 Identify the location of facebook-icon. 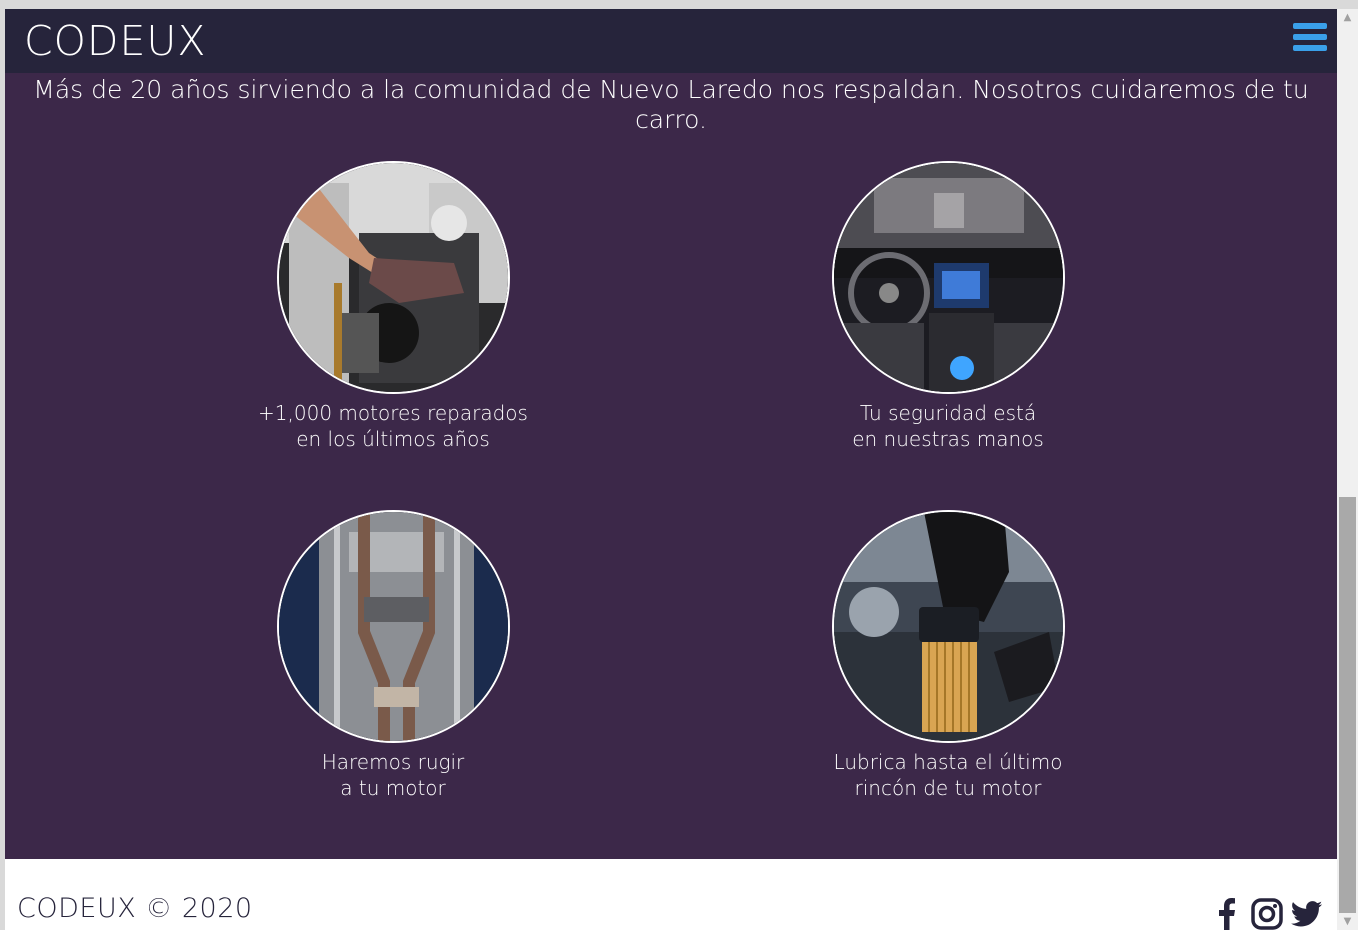
(1227, 913).